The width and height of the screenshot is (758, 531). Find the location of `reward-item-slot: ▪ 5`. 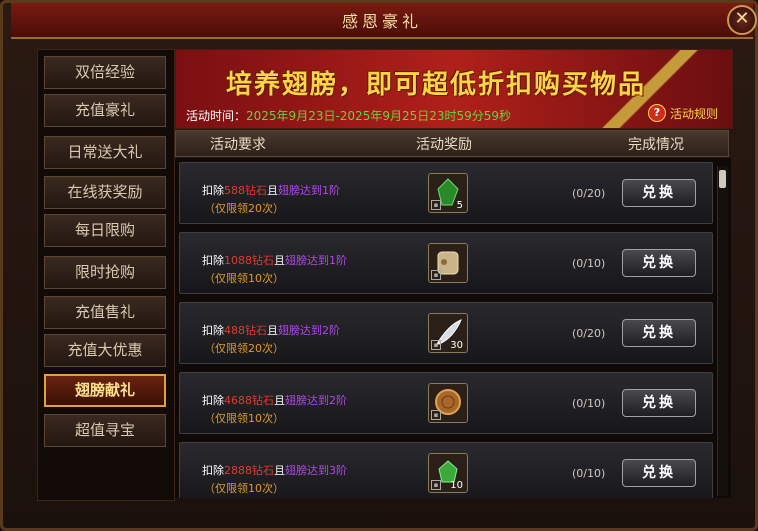

reward-item-slot: ▪ 5 is located at coordinates (448, 193).